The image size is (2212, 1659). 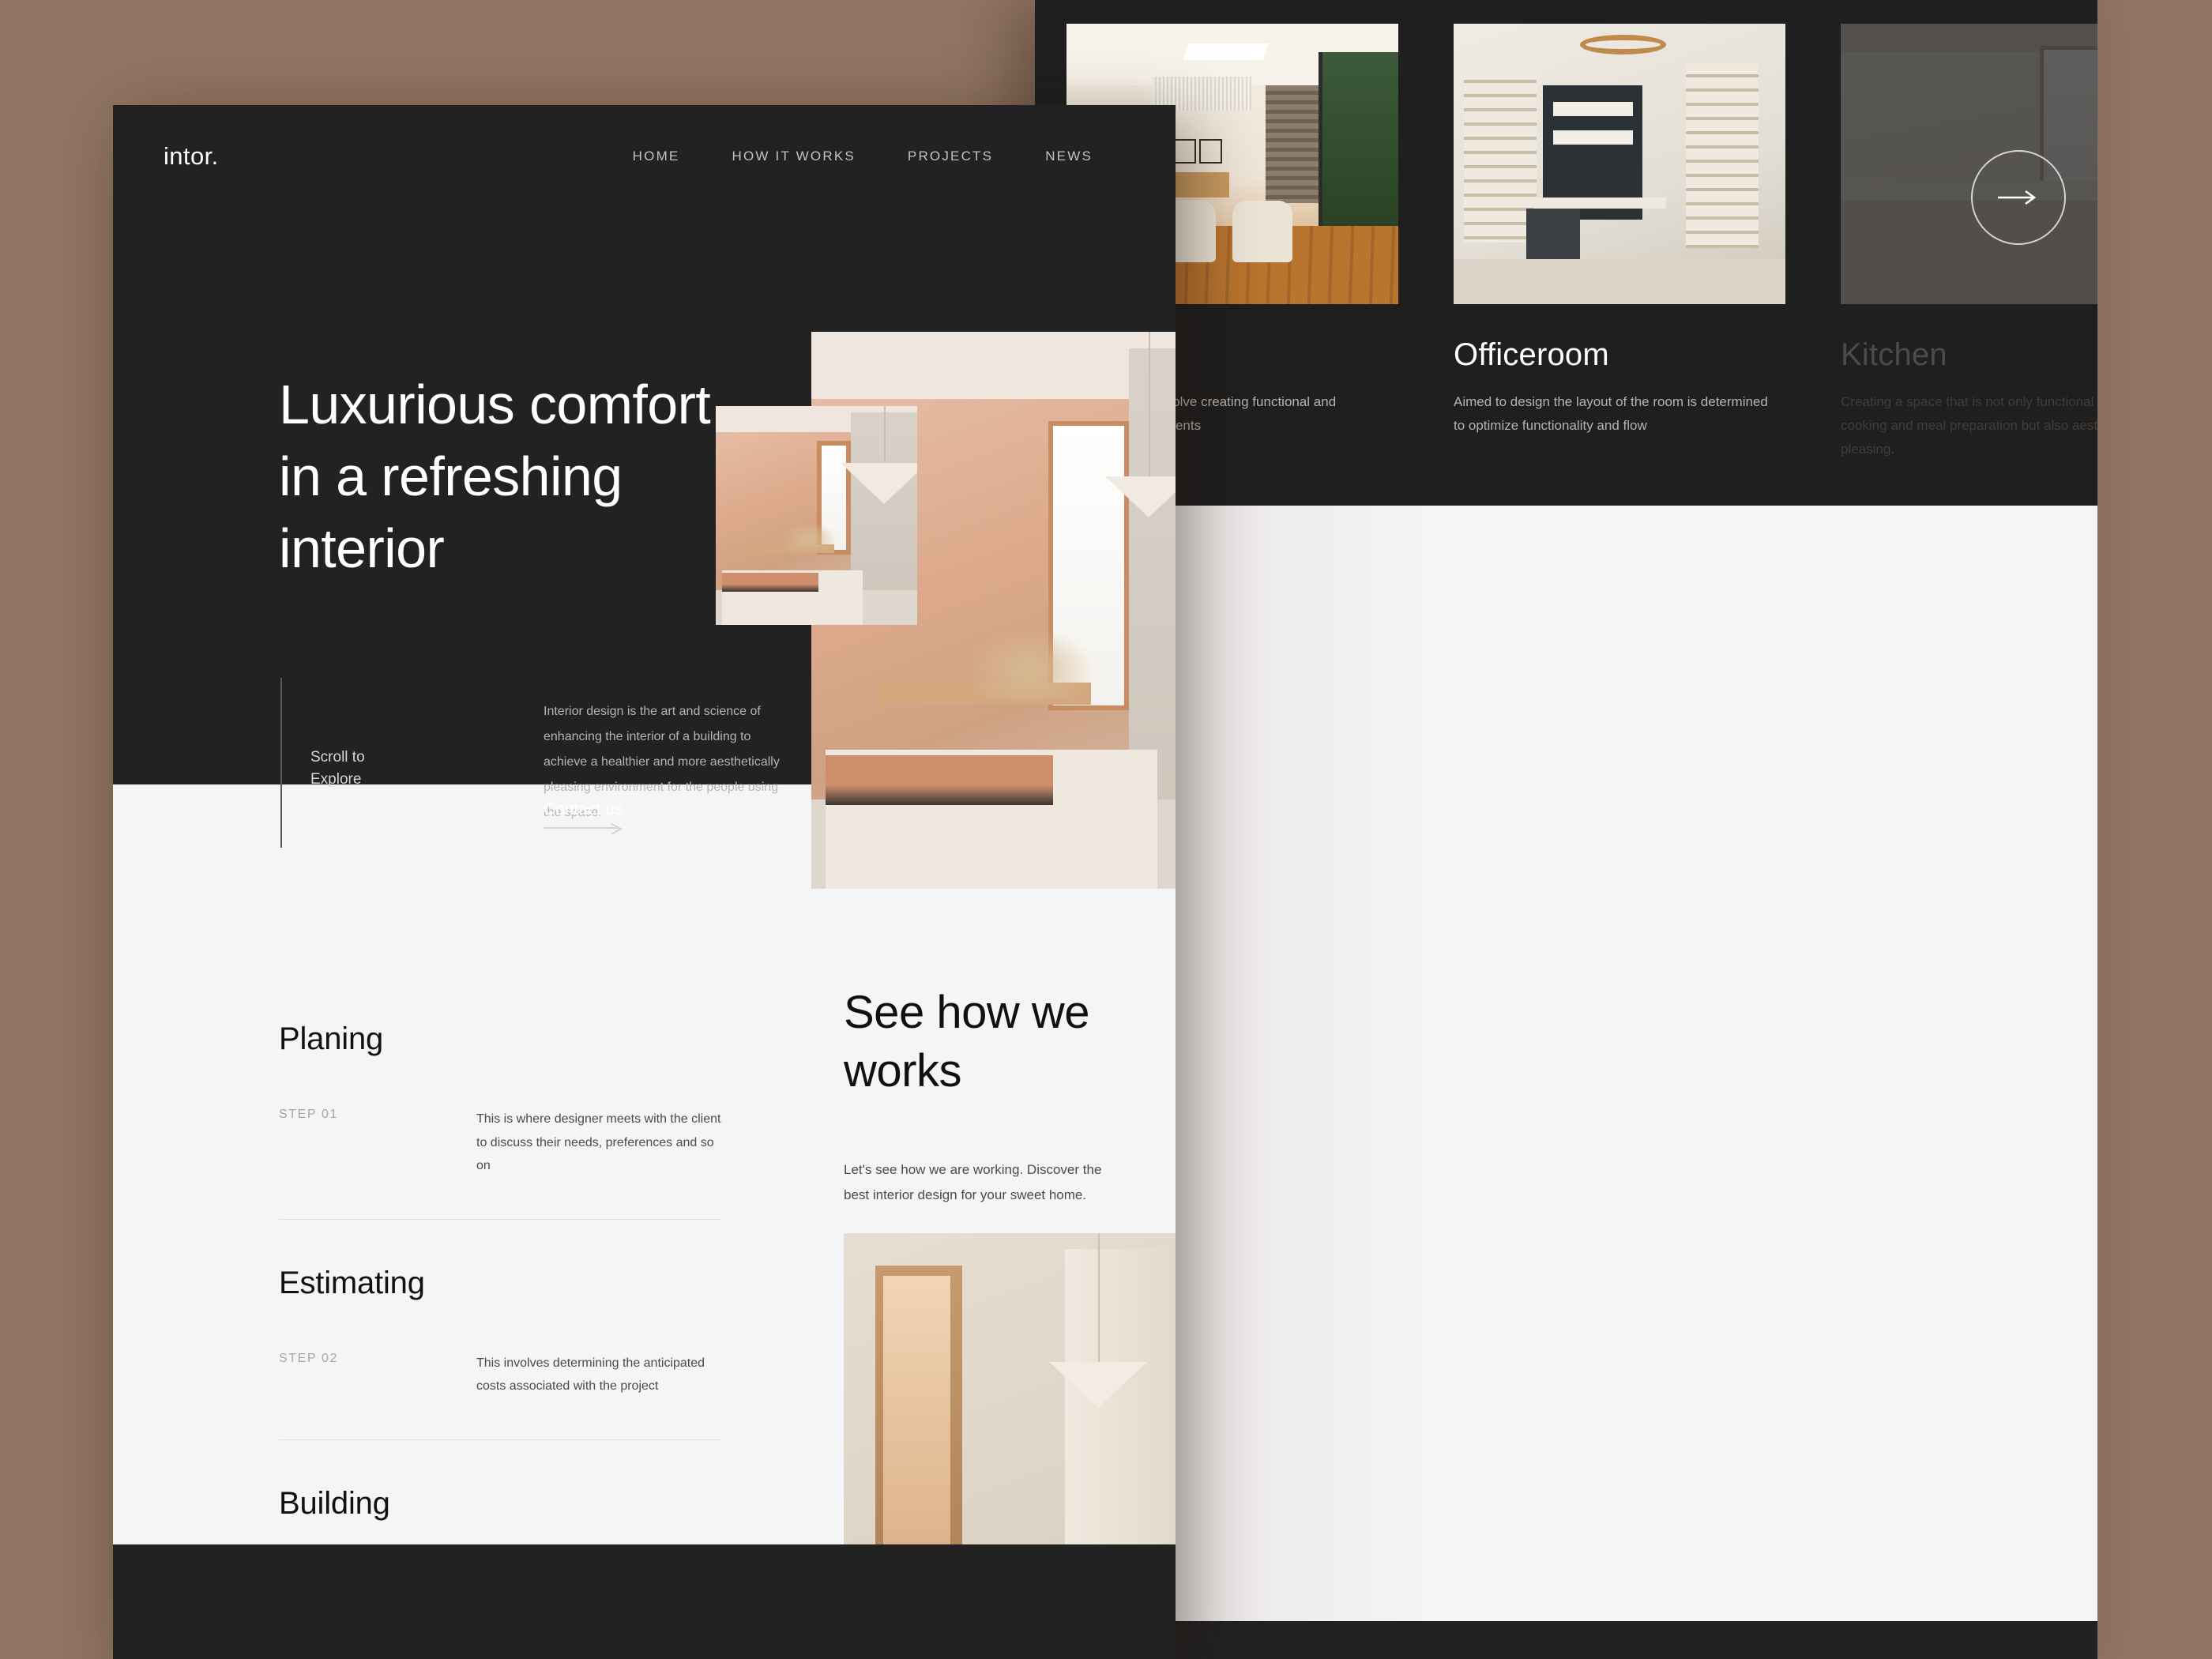 I want to click on contact-us-link: Contact us, so click(x=583, y=819).